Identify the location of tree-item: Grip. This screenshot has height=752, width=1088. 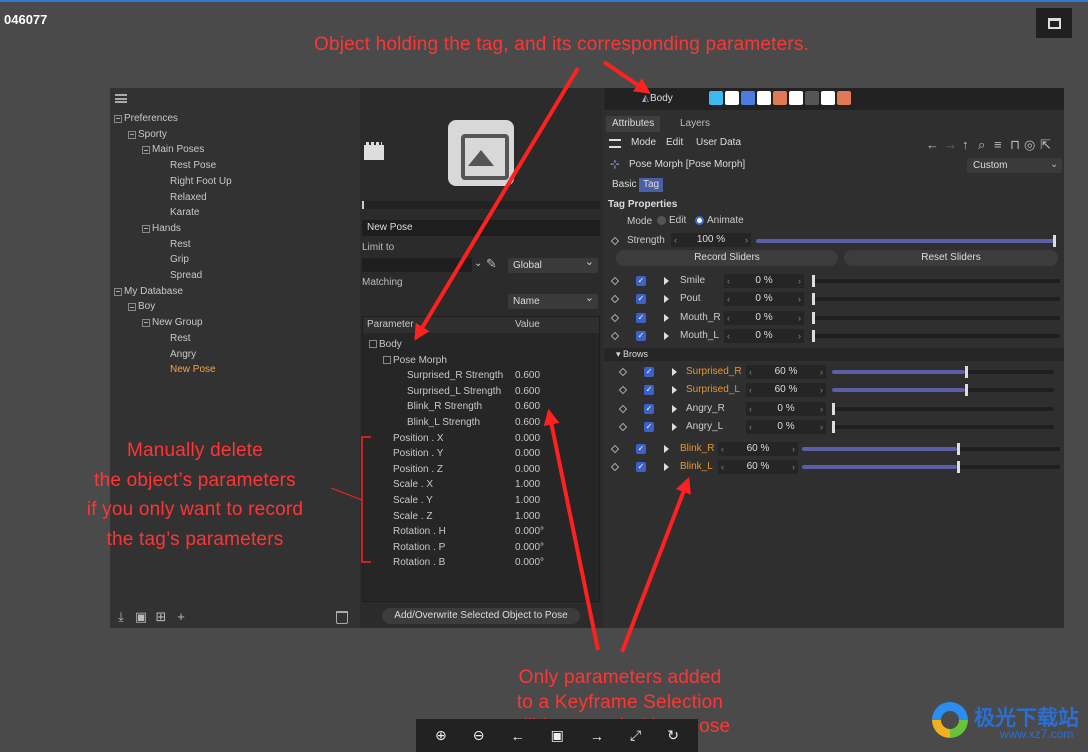
(179, 260).